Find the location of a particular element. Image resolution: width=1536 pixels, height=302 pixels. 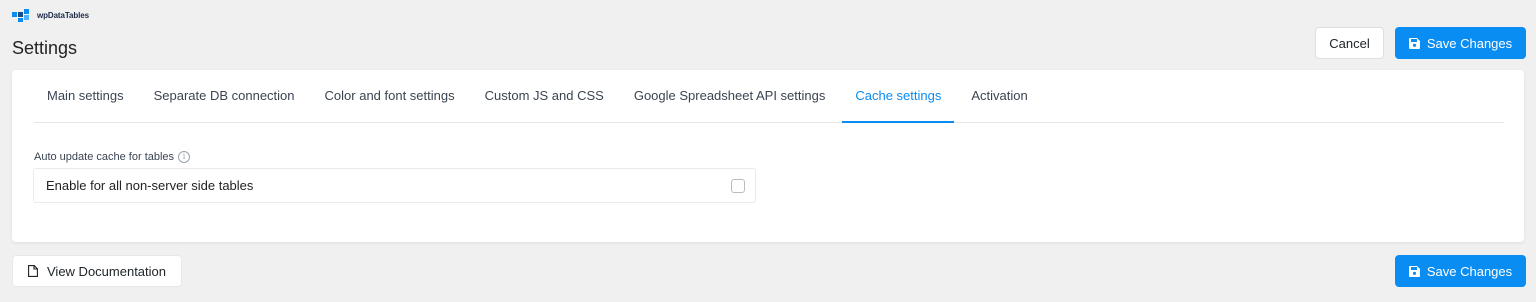

page-title: Settings is located at coordinates (45, 48).